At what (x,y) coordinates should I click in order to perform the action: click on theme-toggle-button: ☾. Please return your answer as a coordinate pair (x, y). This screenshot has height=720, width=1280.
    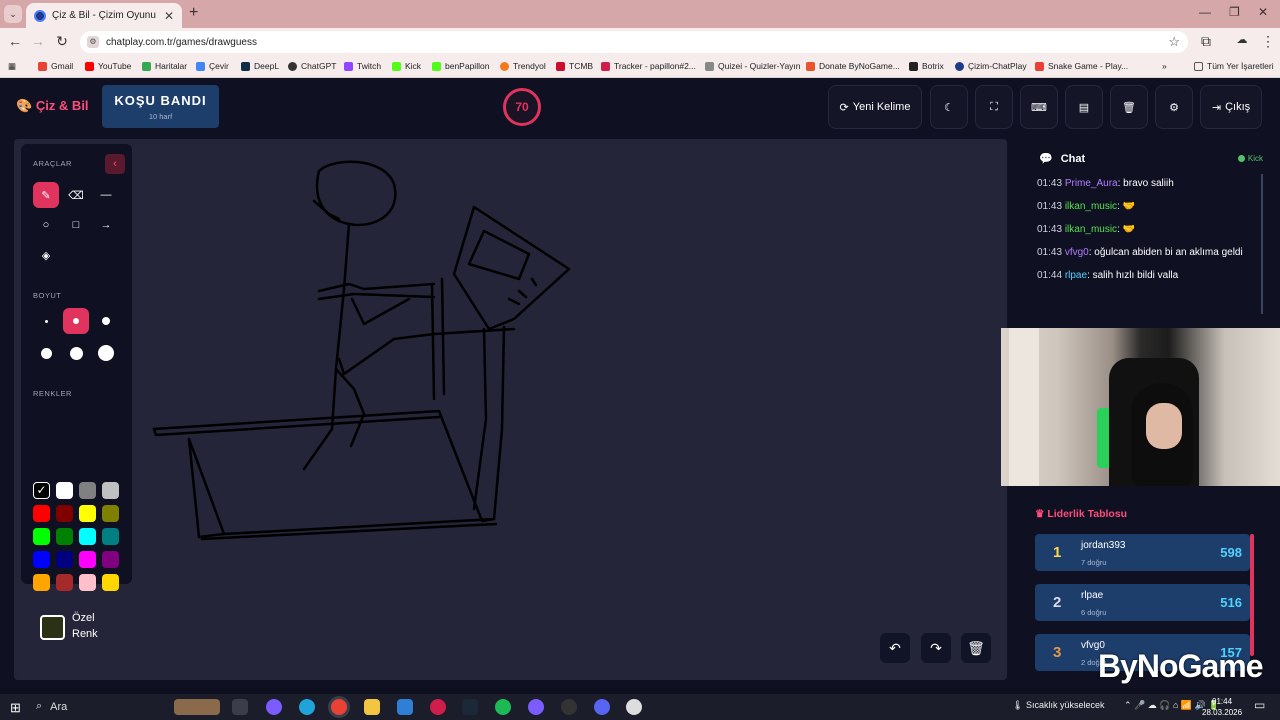
    Looking at the image, I should click on (949, 107).